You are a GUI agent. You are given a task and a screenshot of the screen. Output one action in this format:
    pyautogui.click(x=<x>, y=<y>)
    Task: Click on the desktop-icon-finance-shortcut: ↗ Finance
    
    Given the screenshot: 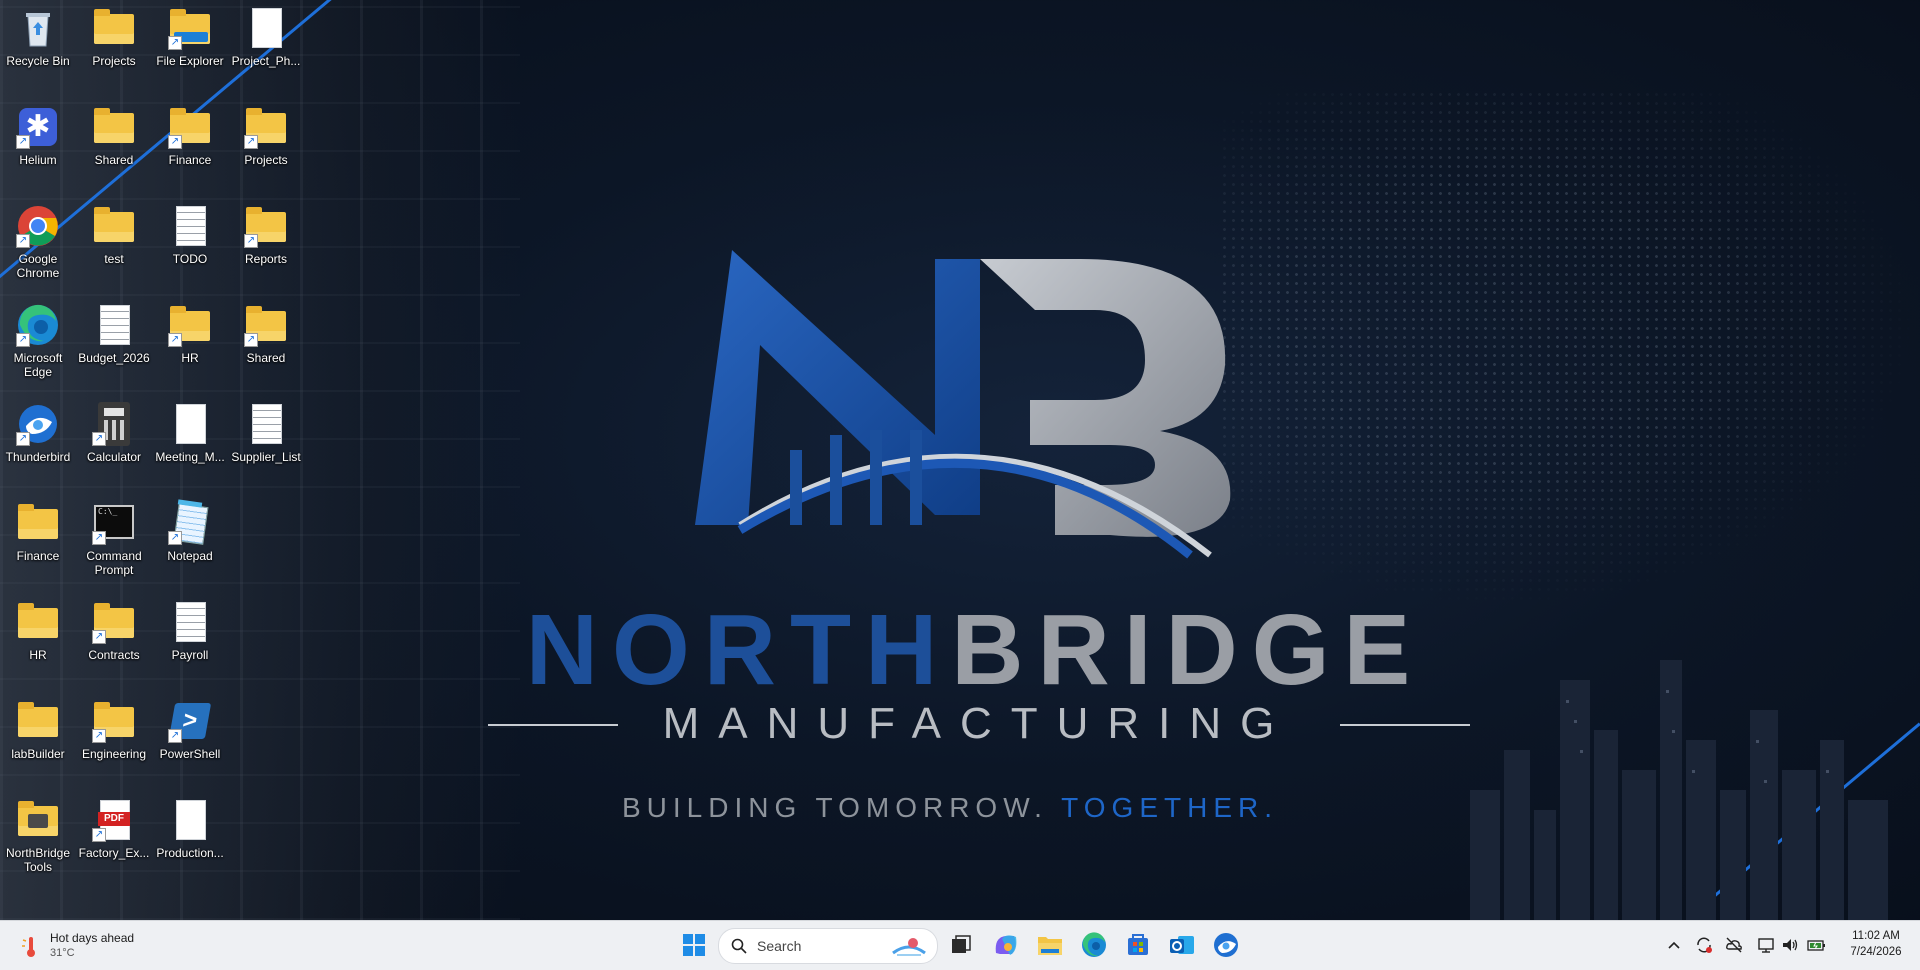 What is the action you would take?
    pyautogui.click(x=190, y=136)
    